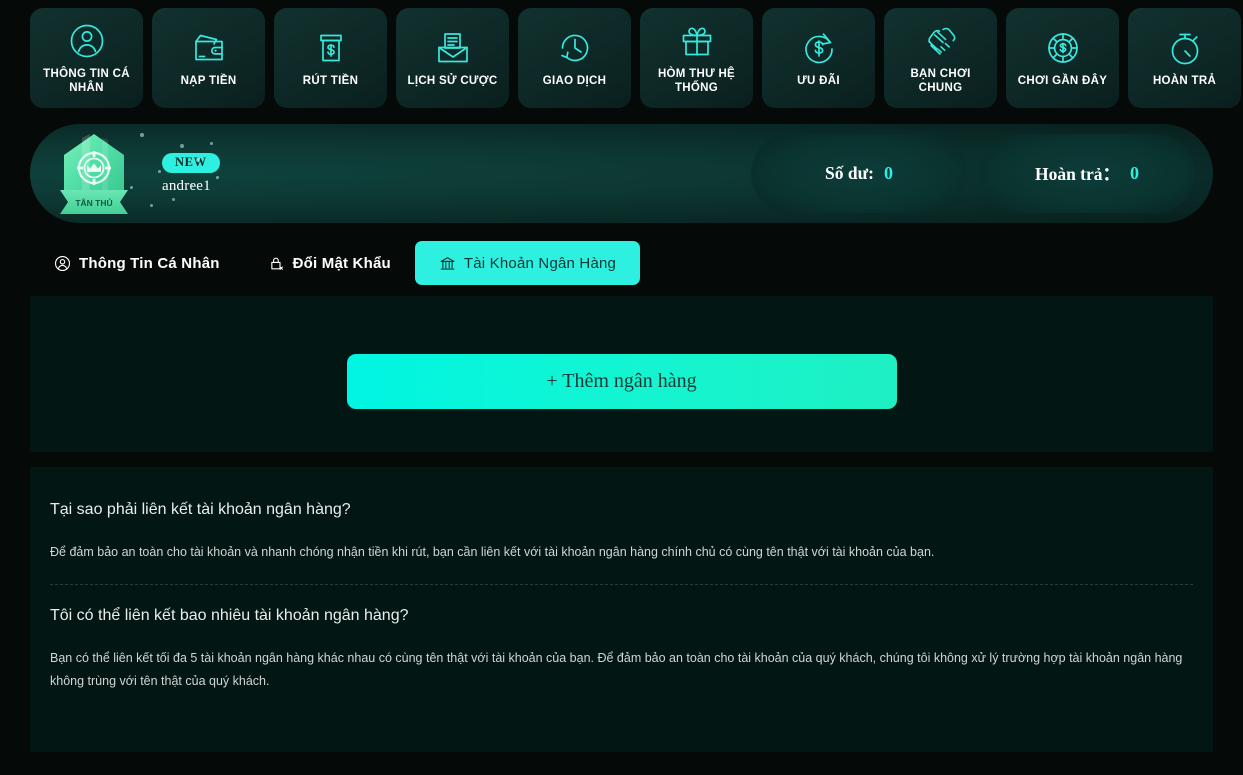  I want to click on nav-item-7: ƯU ĐÃI, so click(818, 58).